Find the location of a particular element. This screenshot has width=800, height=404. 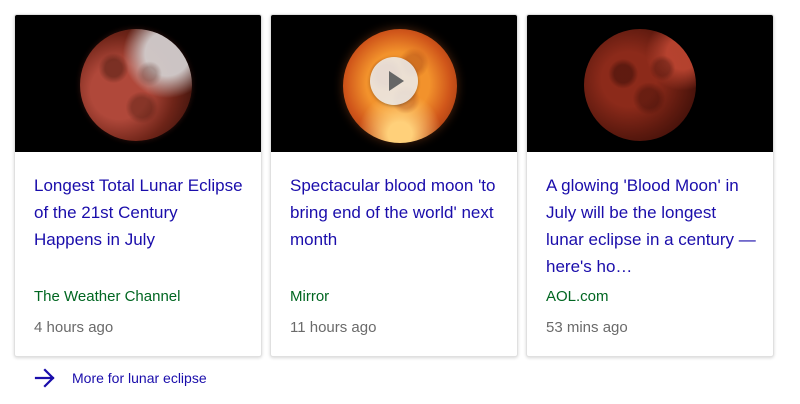

news-timestamp: 11 hours ago is located at coordinates (333, 327).